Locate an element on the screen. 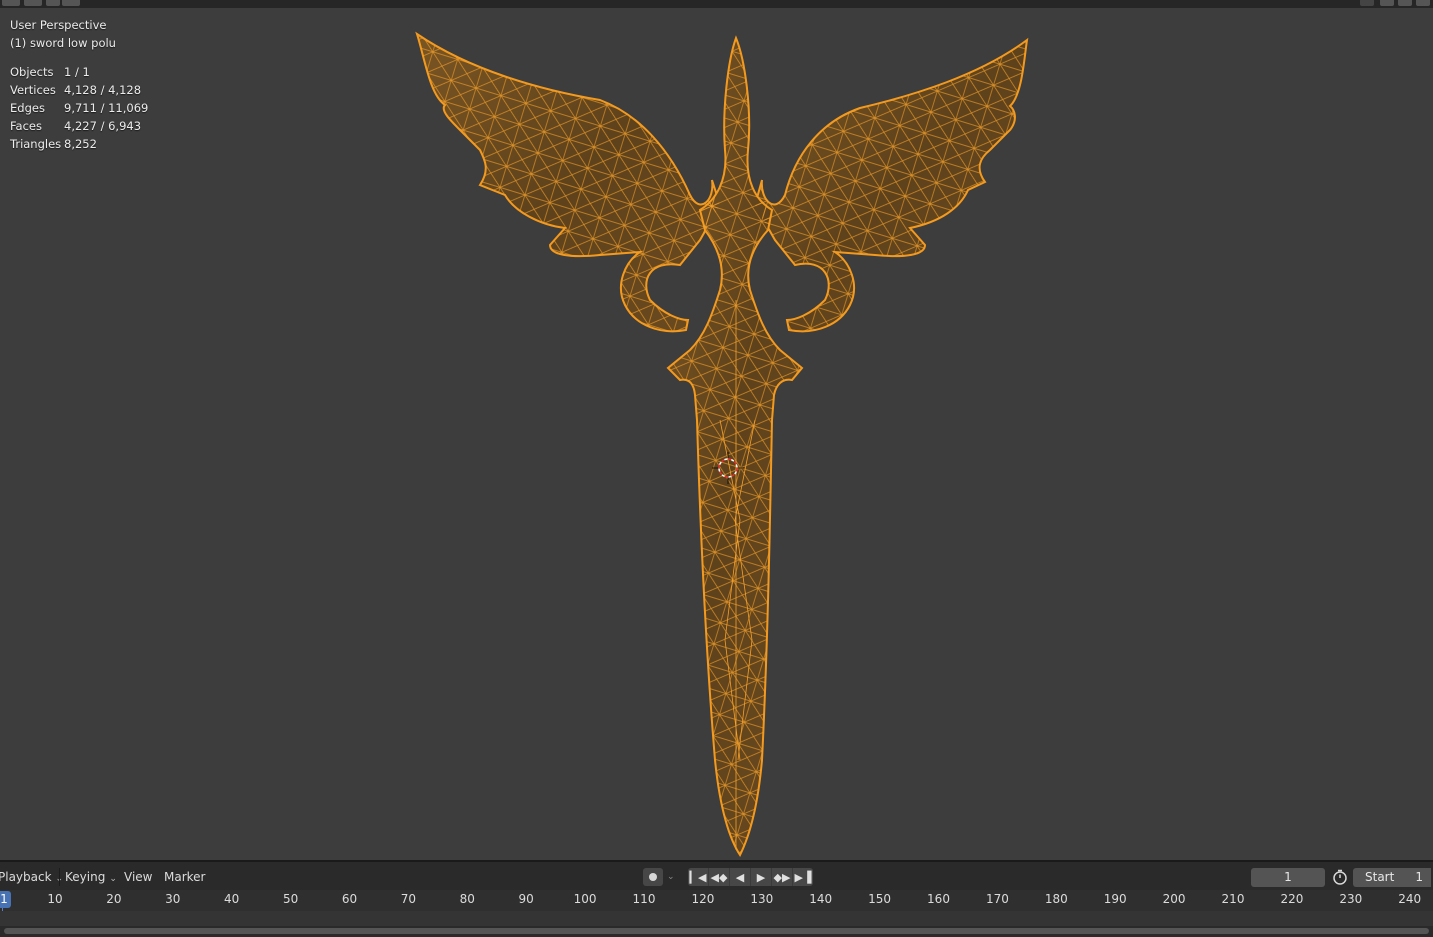 This screenshot has height=937, width=1433. ruler-tick-label: 80 is located at coordinates (467, 899).